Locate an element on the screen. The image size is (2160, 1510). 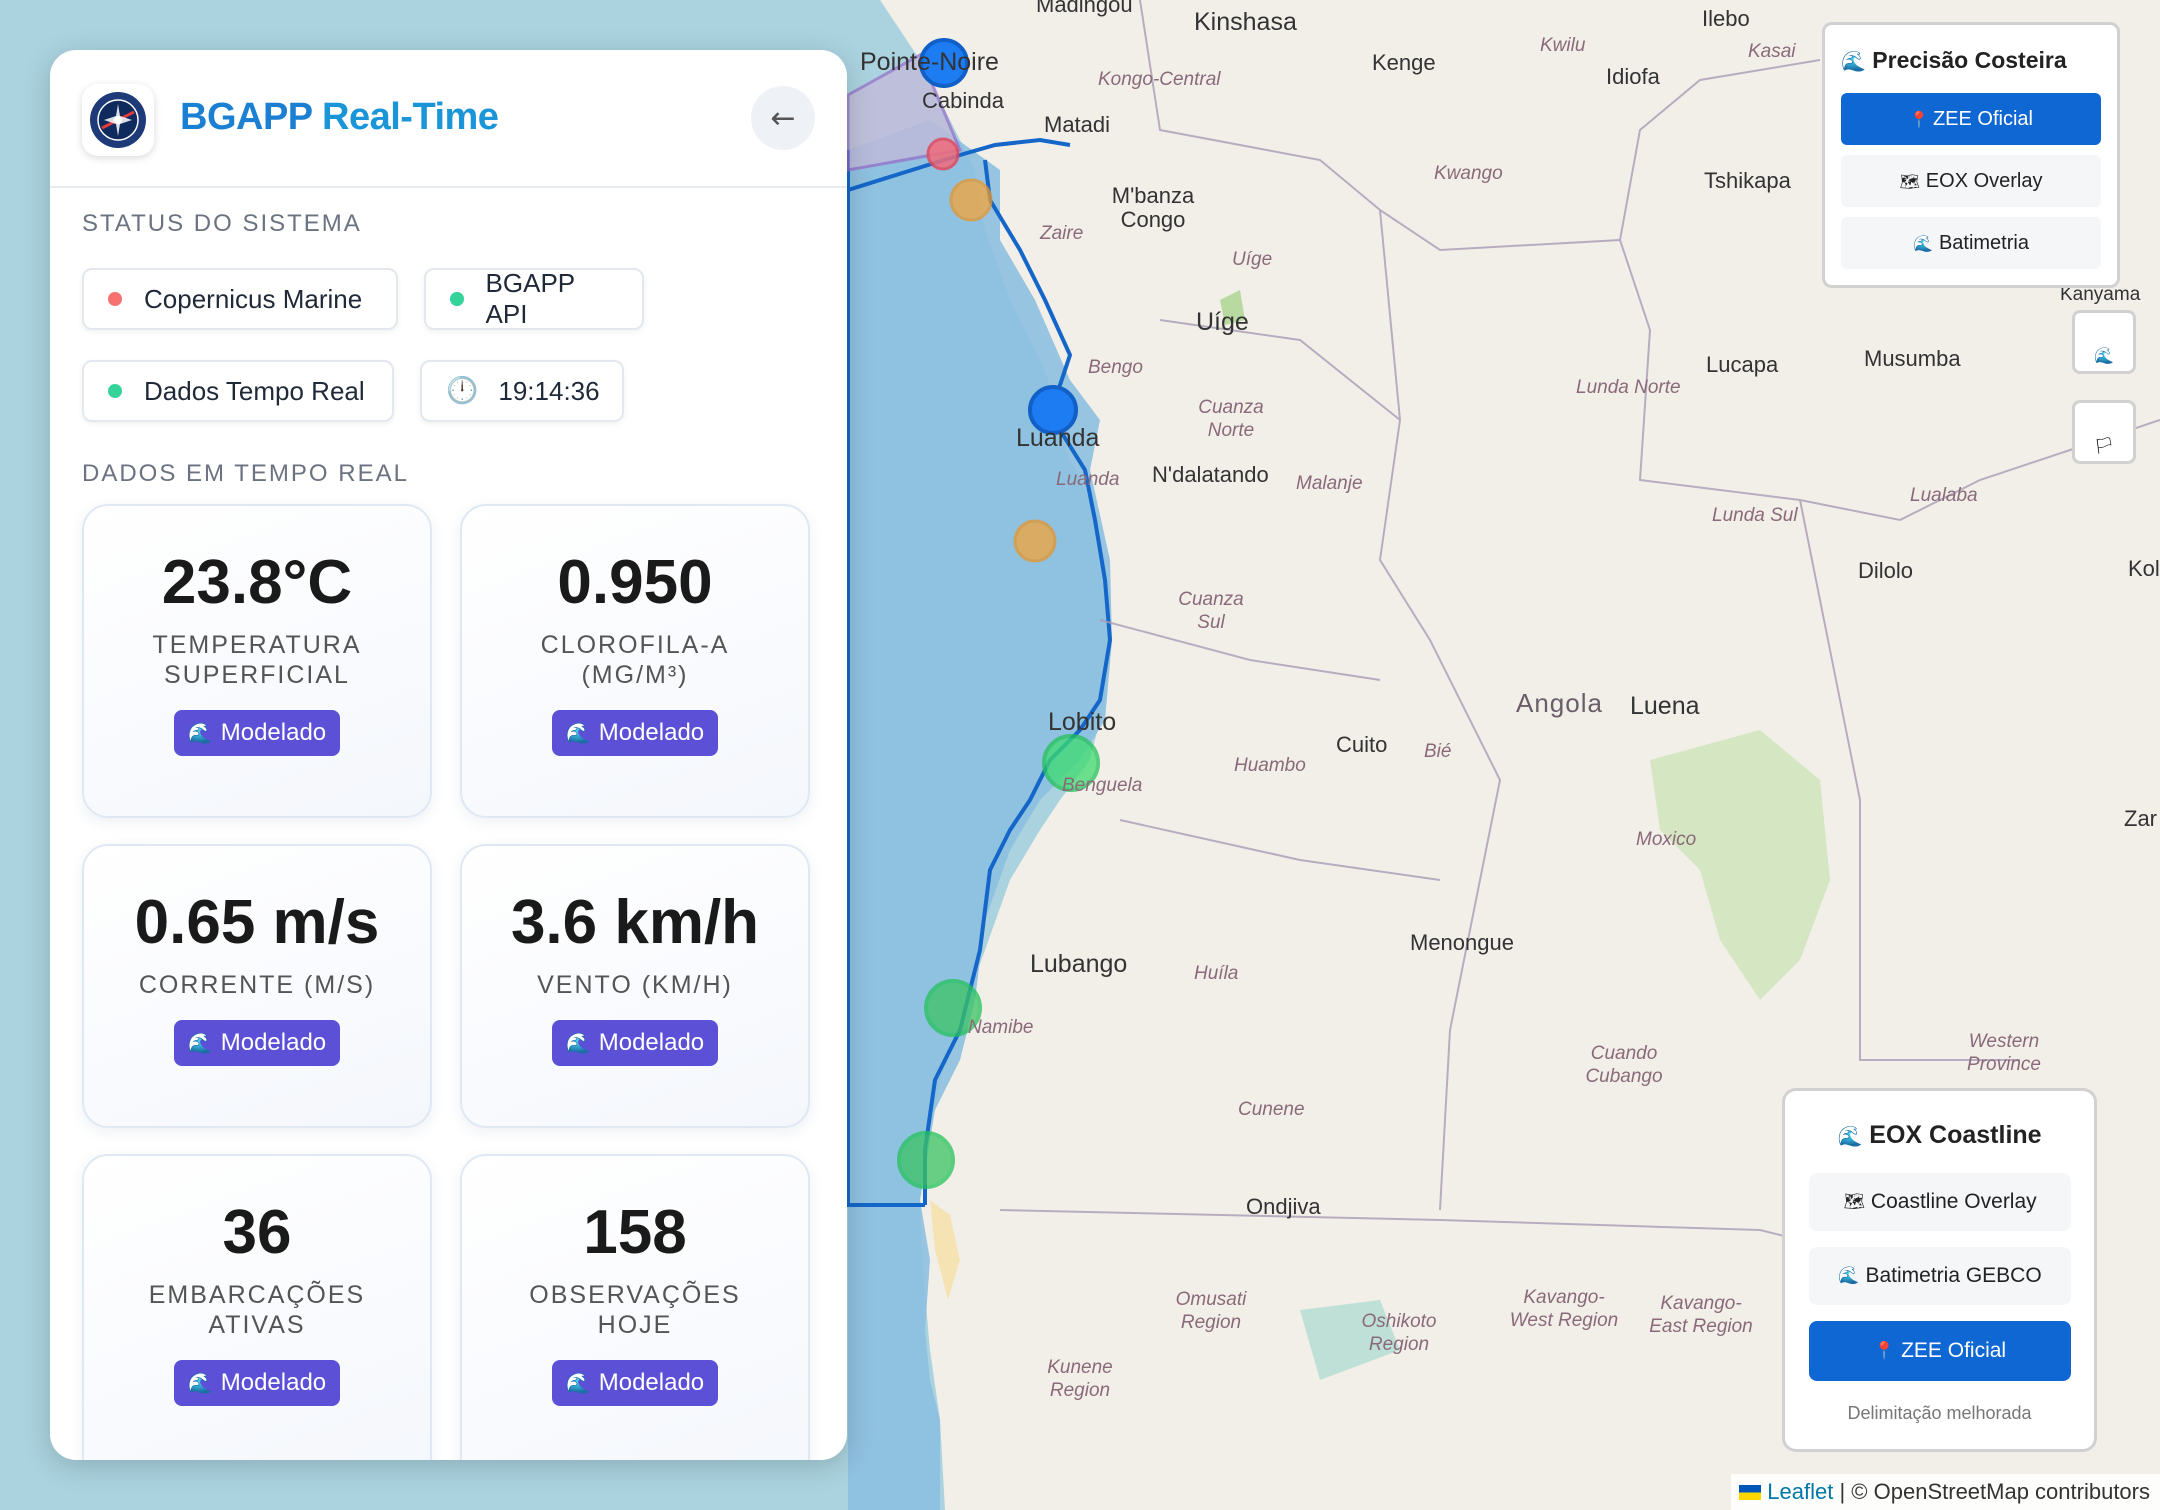
map-label: Dilolo is located at coordinates (1886, 570).